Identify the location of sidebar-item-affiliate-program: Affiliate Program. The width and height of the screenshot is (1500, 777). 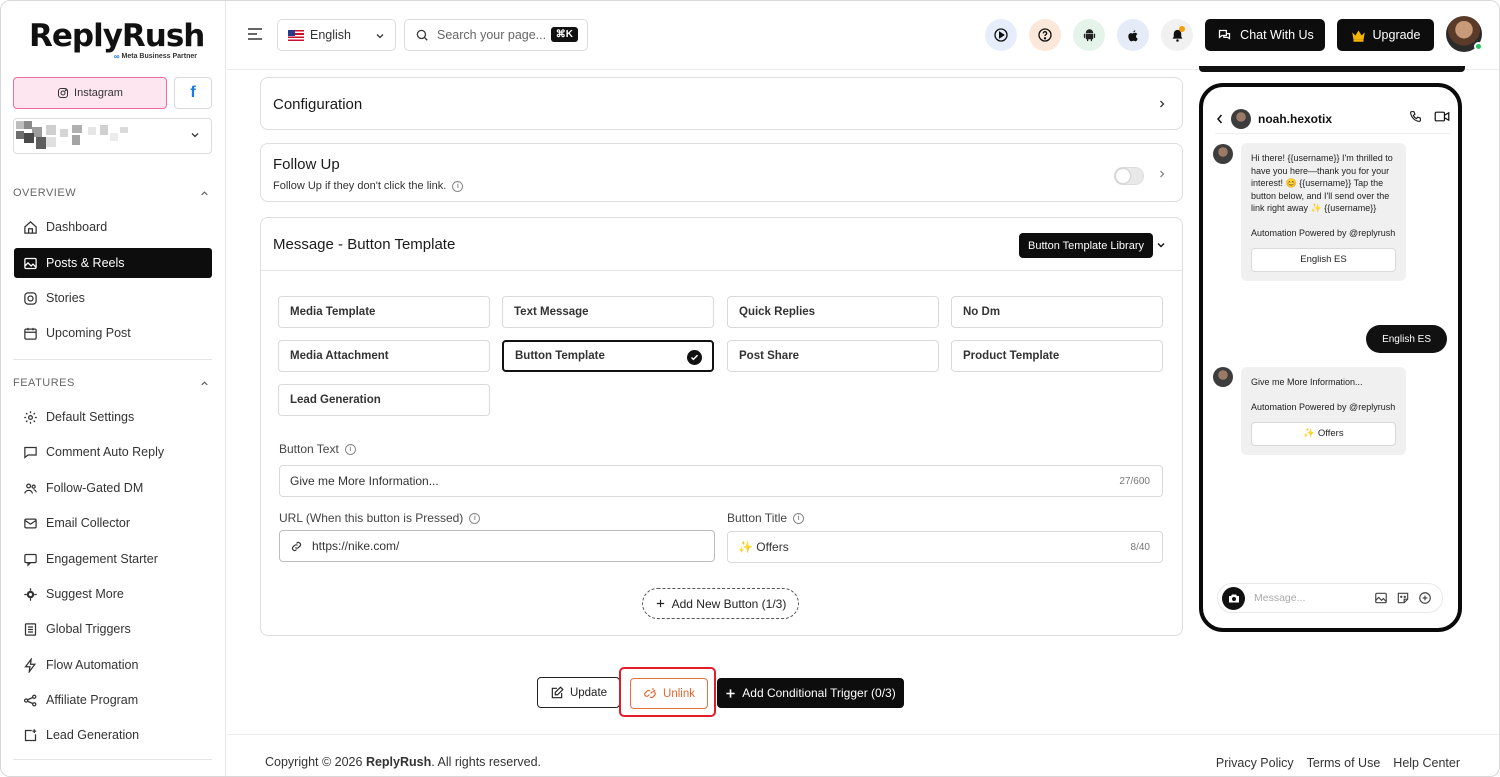
(113, 700).